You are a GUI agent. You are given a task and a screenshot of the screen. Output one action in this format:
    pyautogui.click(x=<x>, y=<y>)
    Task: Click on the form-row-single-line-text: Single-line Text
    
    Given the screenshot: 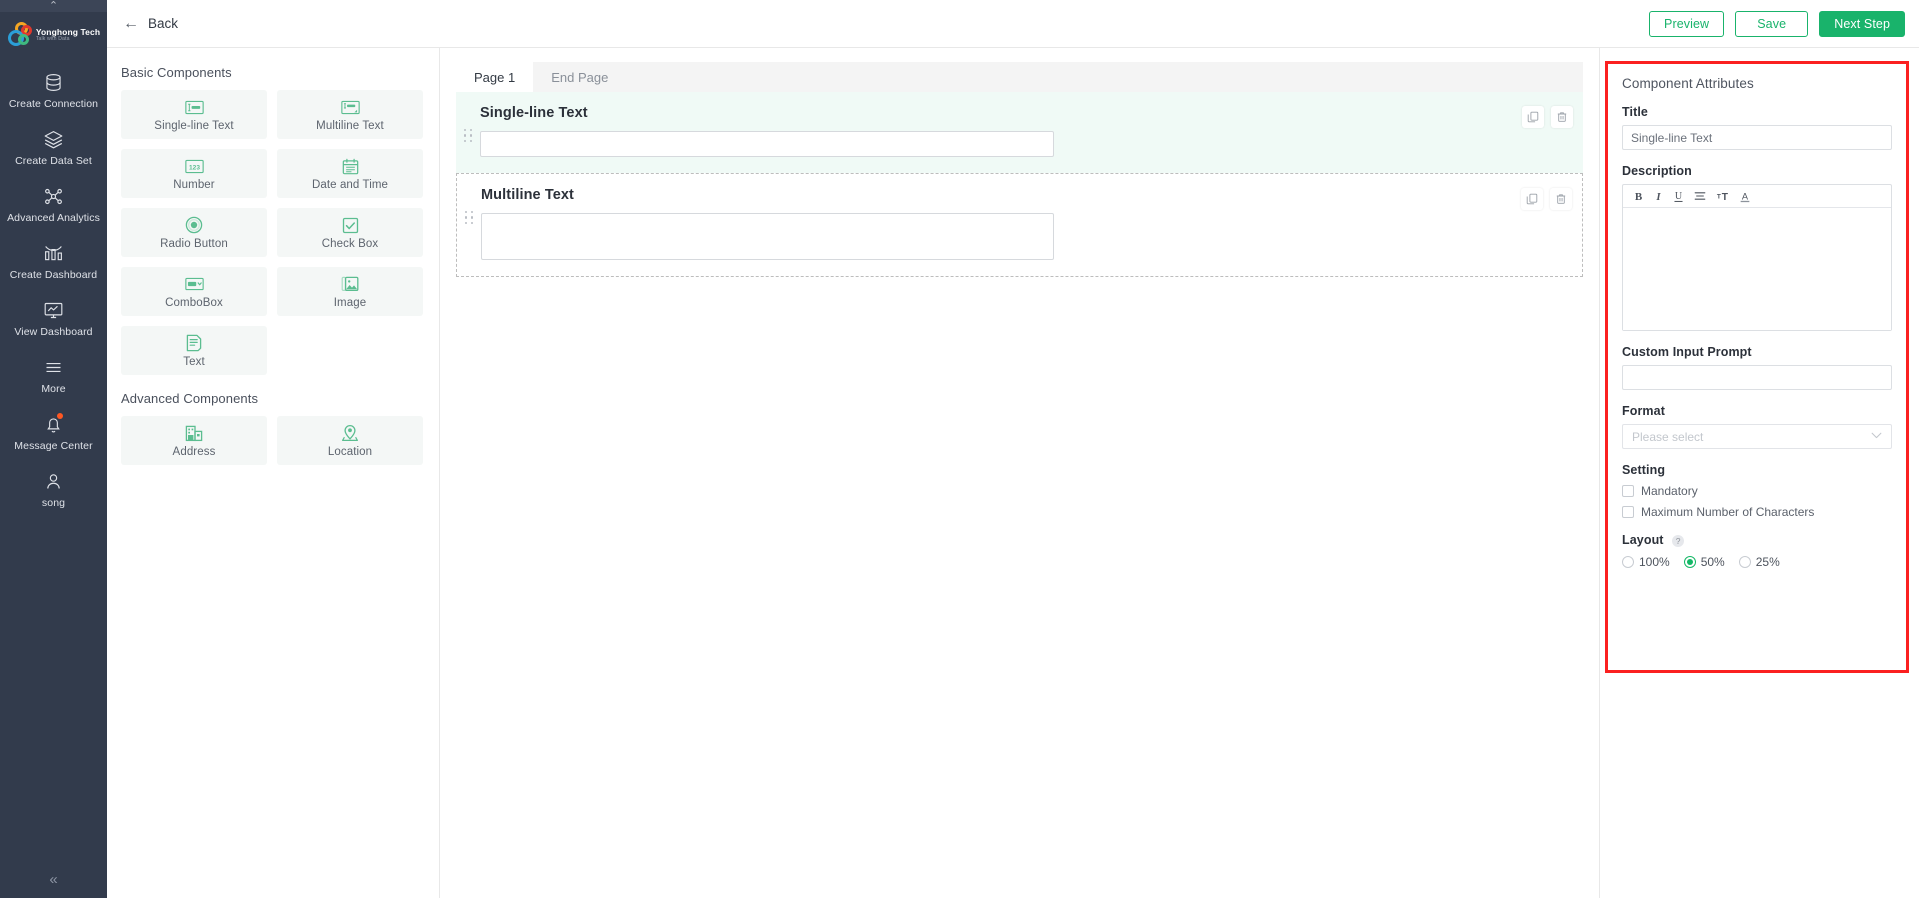 What is the action you would take?
    pyautogui.click(x=1019, y=132)
    